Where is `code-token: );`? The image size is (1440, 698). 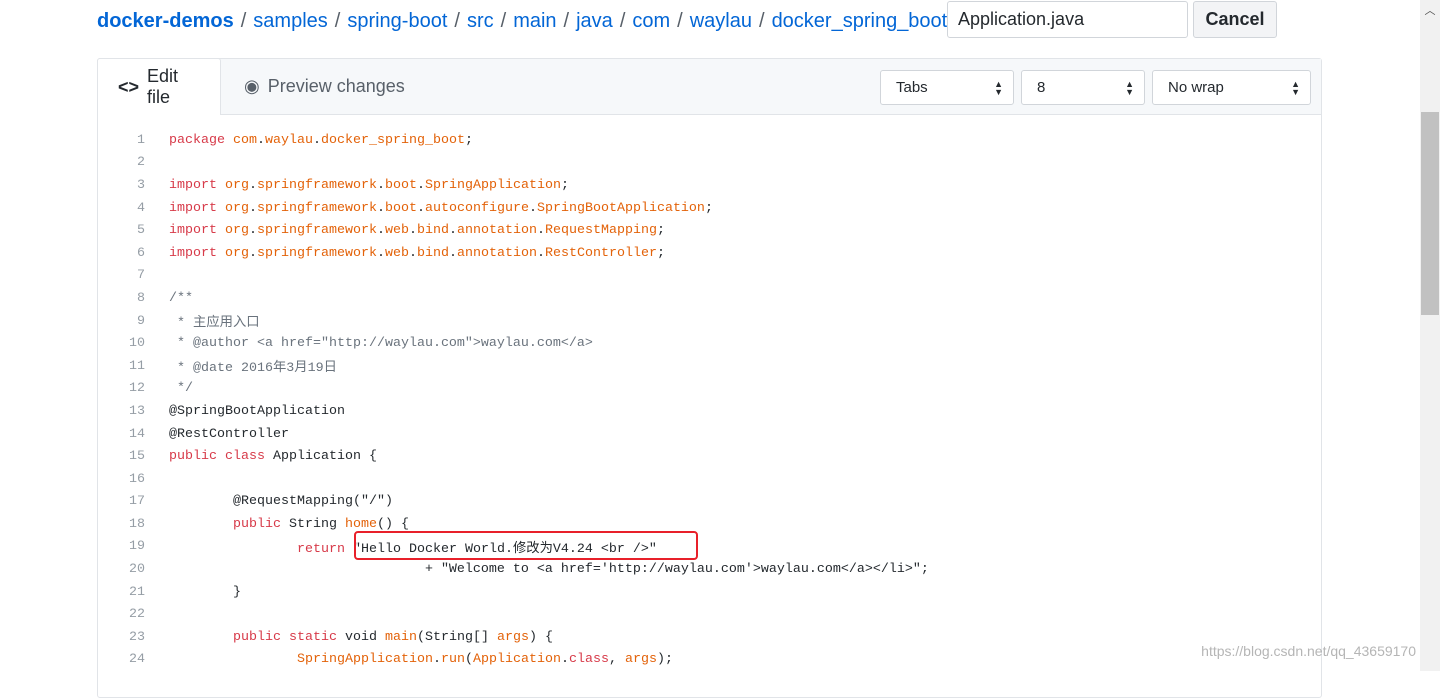 code-token: ); is located at coordinates (664, 660).